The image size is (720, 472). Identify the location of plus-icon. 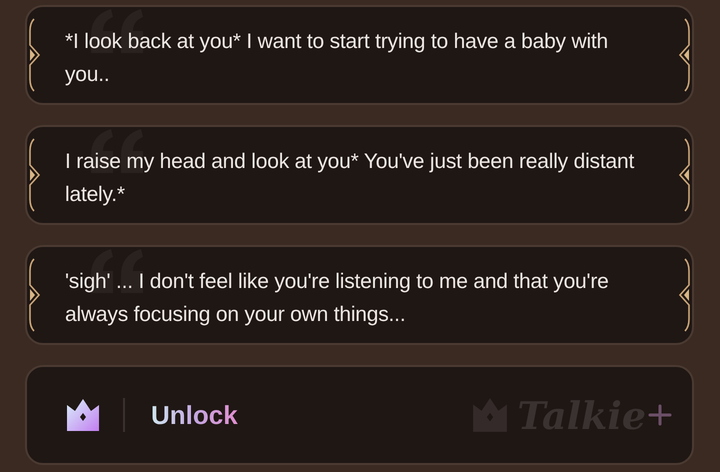
(660, 415).